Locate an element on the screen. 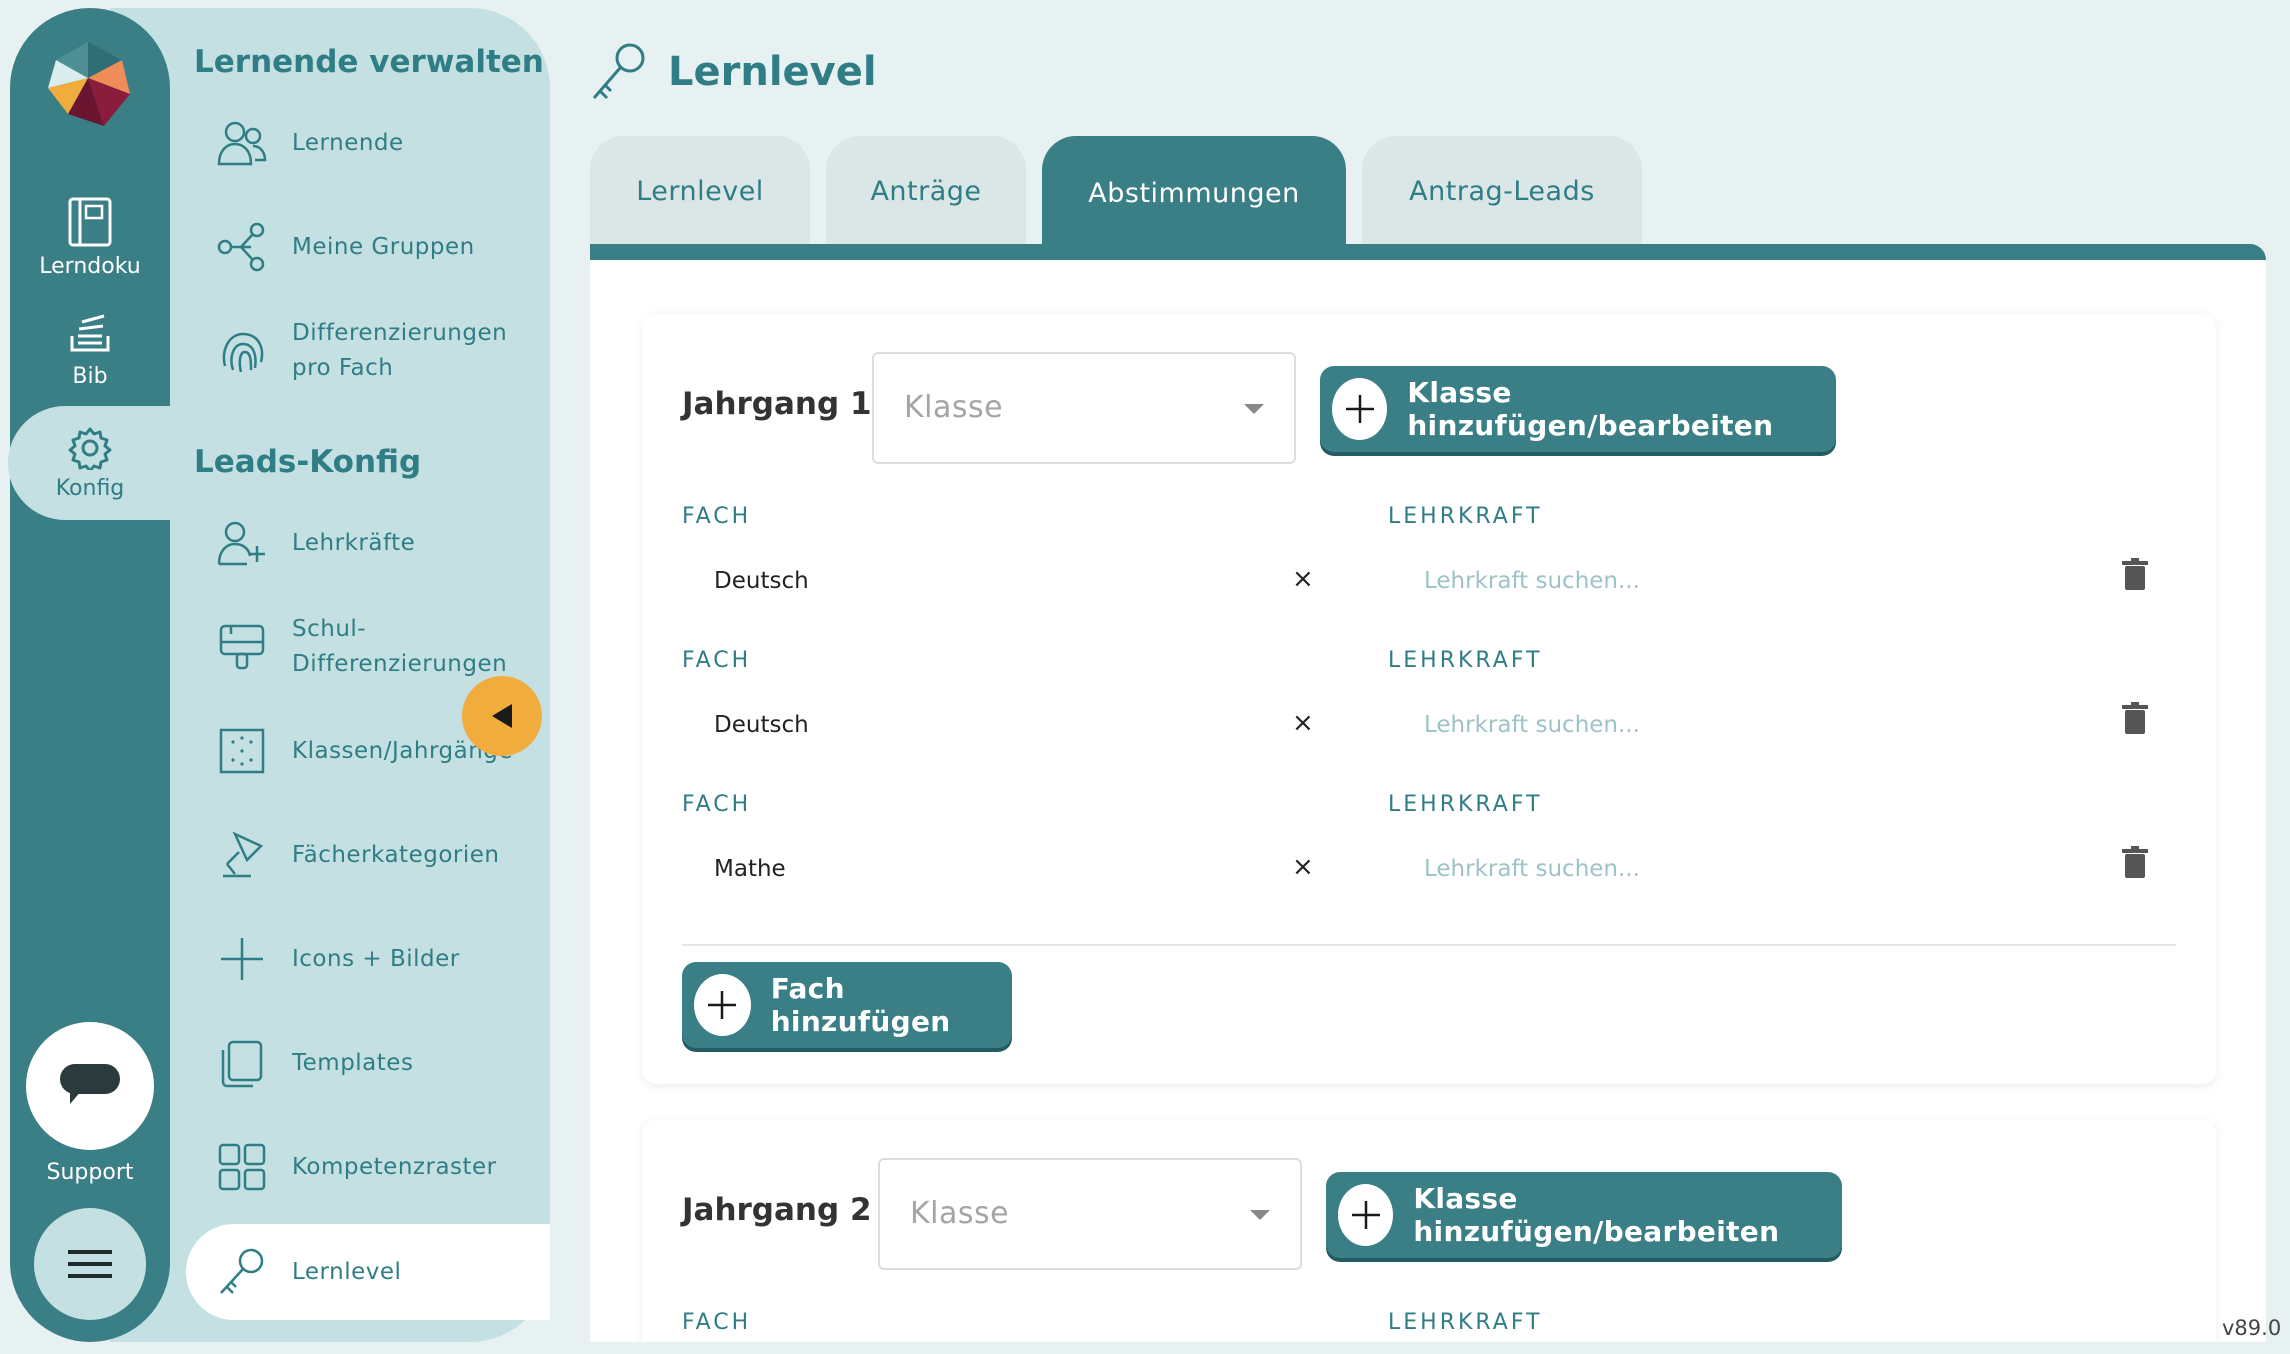 This screenshot has height=1354, width=2290. rail-item-konfig: Konfig is located at coordinates (90, 463).